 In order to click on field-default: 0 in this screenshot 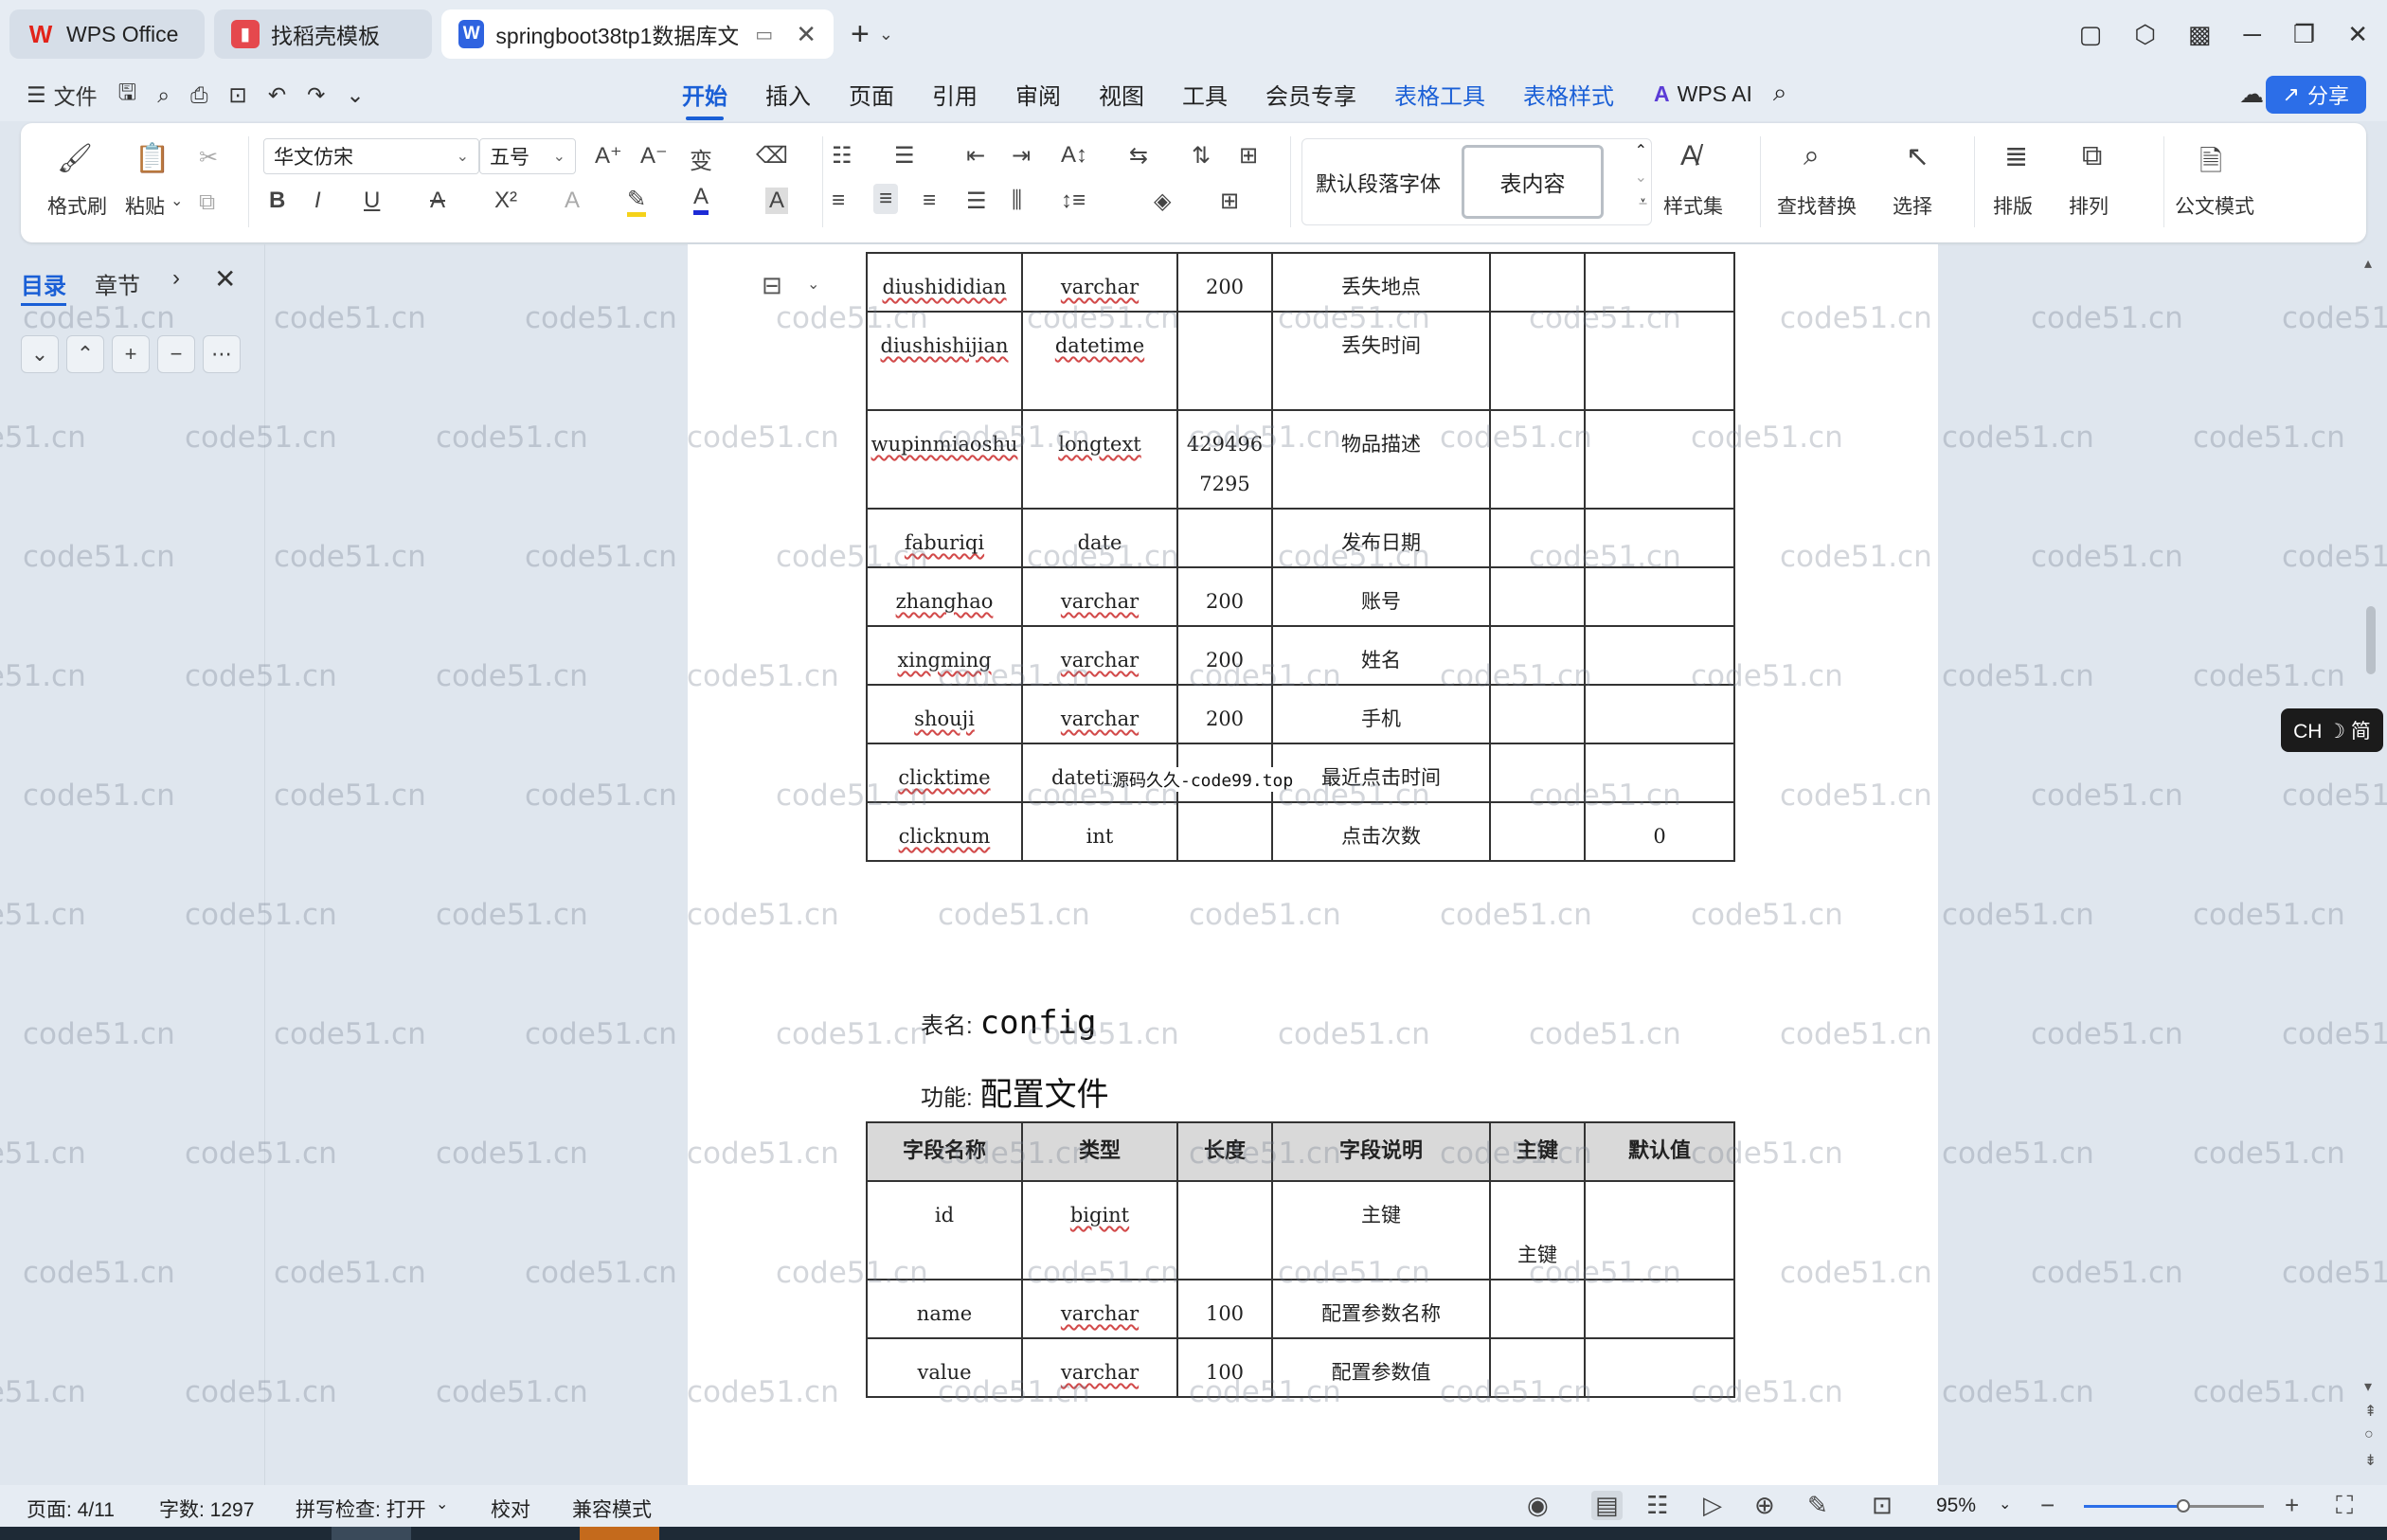, I will do `click(1659, 831)`.